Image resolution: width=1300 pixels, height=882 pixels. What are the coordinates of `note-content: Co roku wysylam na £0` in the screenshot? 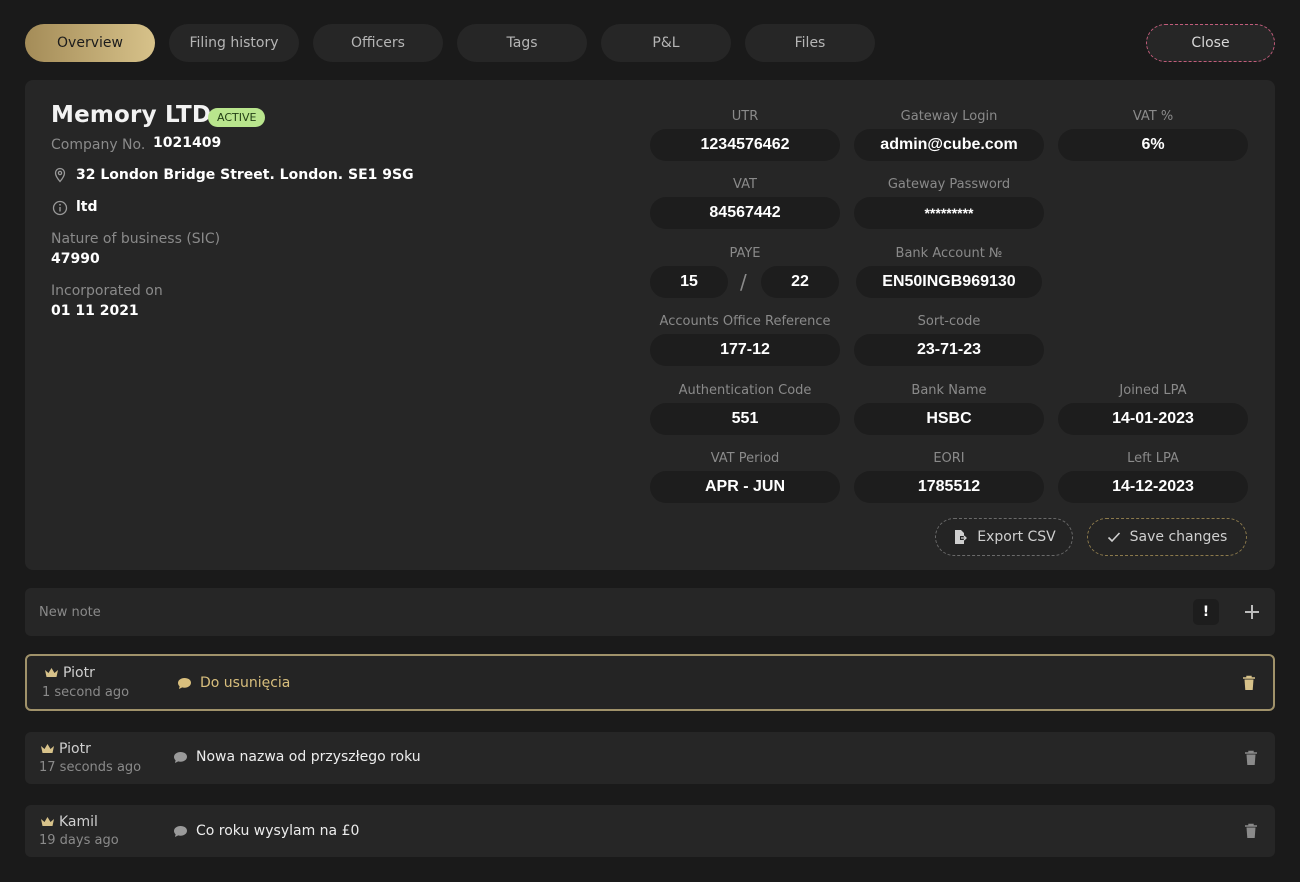 It's located at (266, 831).